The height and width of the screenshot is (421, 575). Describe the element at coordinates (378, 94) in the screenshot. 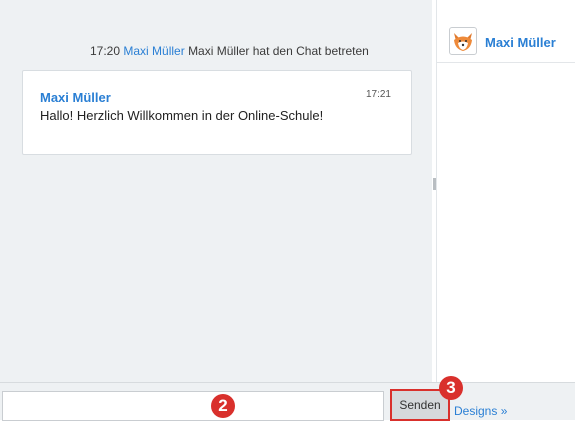

I see `message-time: 17:21` at that location.